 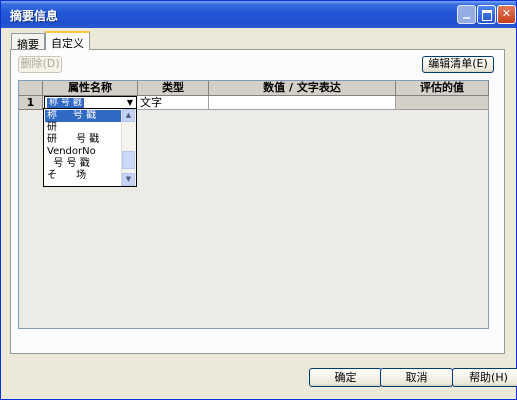 I want to click on window-title: 摘要信息, so click(x=34, y=16).